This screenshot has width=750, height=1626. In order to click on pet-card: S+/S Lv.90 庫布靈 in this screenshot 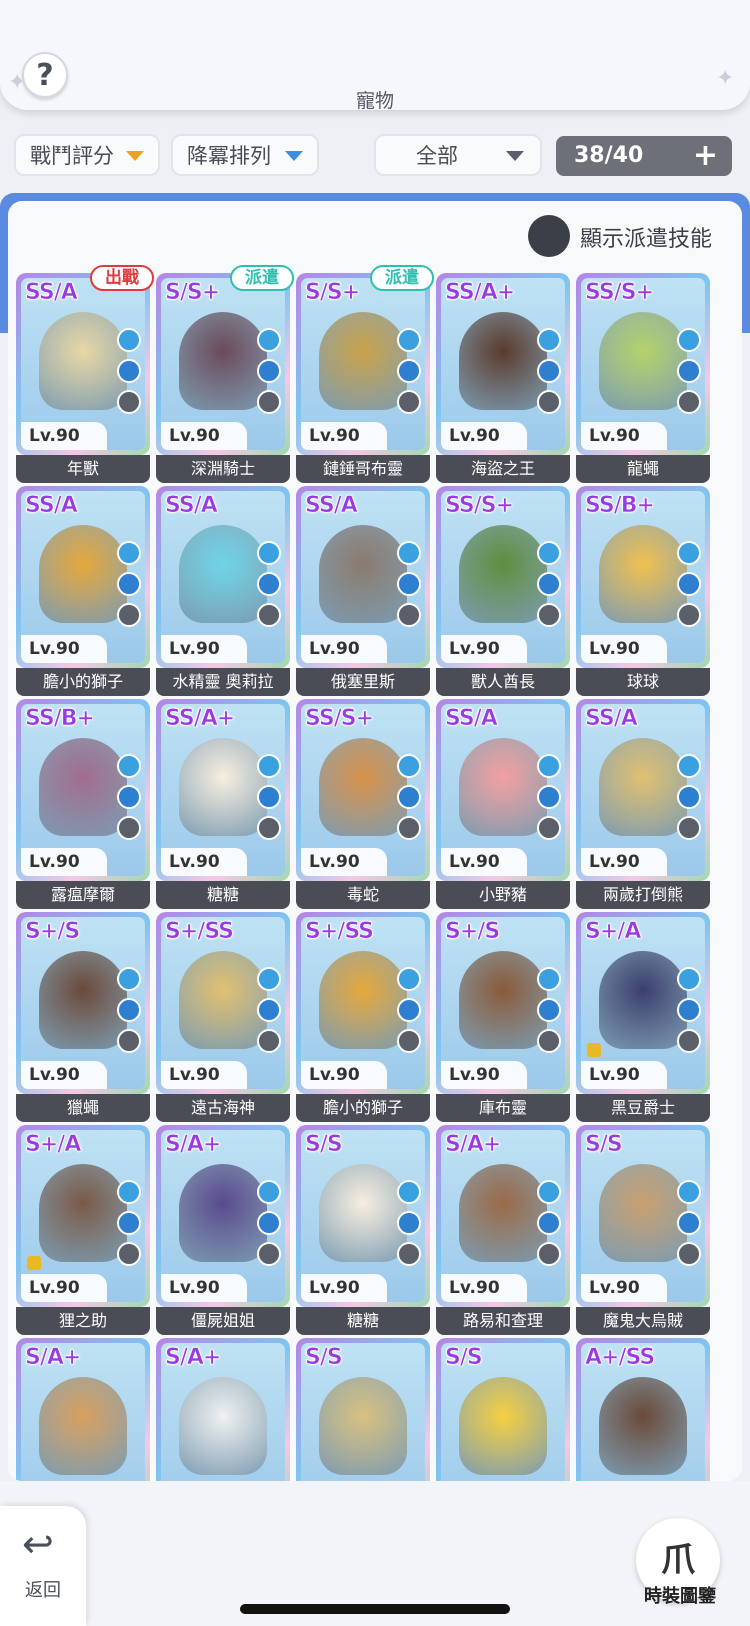, I will do `click(503, 1017)`.